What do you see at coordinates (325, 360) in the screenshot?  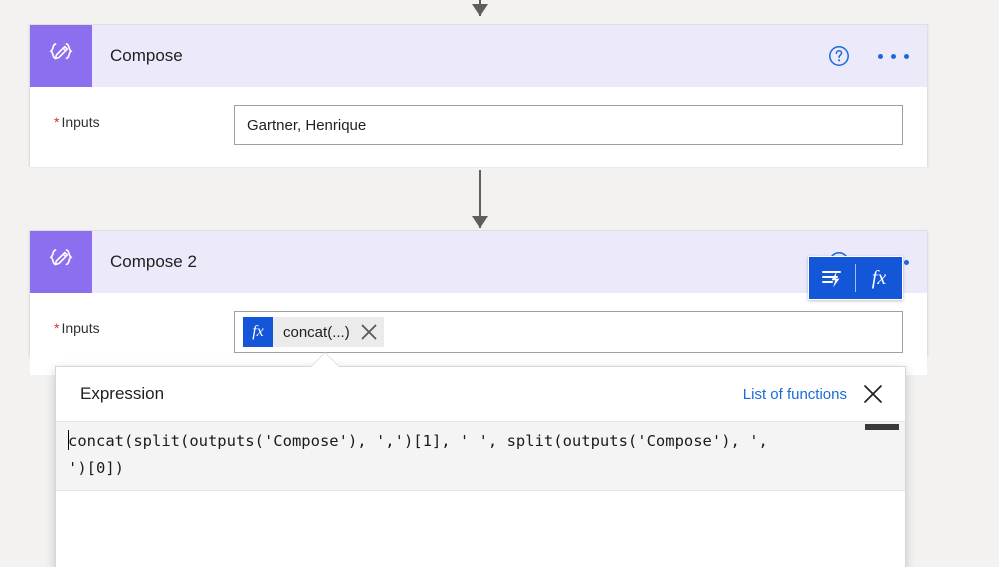 I see `popup-pointer-arrow` at bounding box center [325, 360].